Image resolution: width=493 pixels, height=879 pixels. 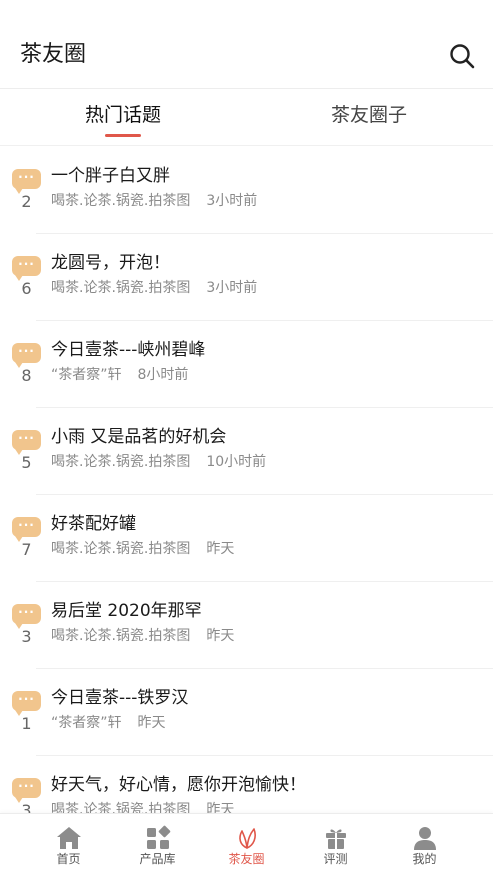 I want to click on topic-meta: “茶者察”轩 8小时前, so click(x=119, y=375).